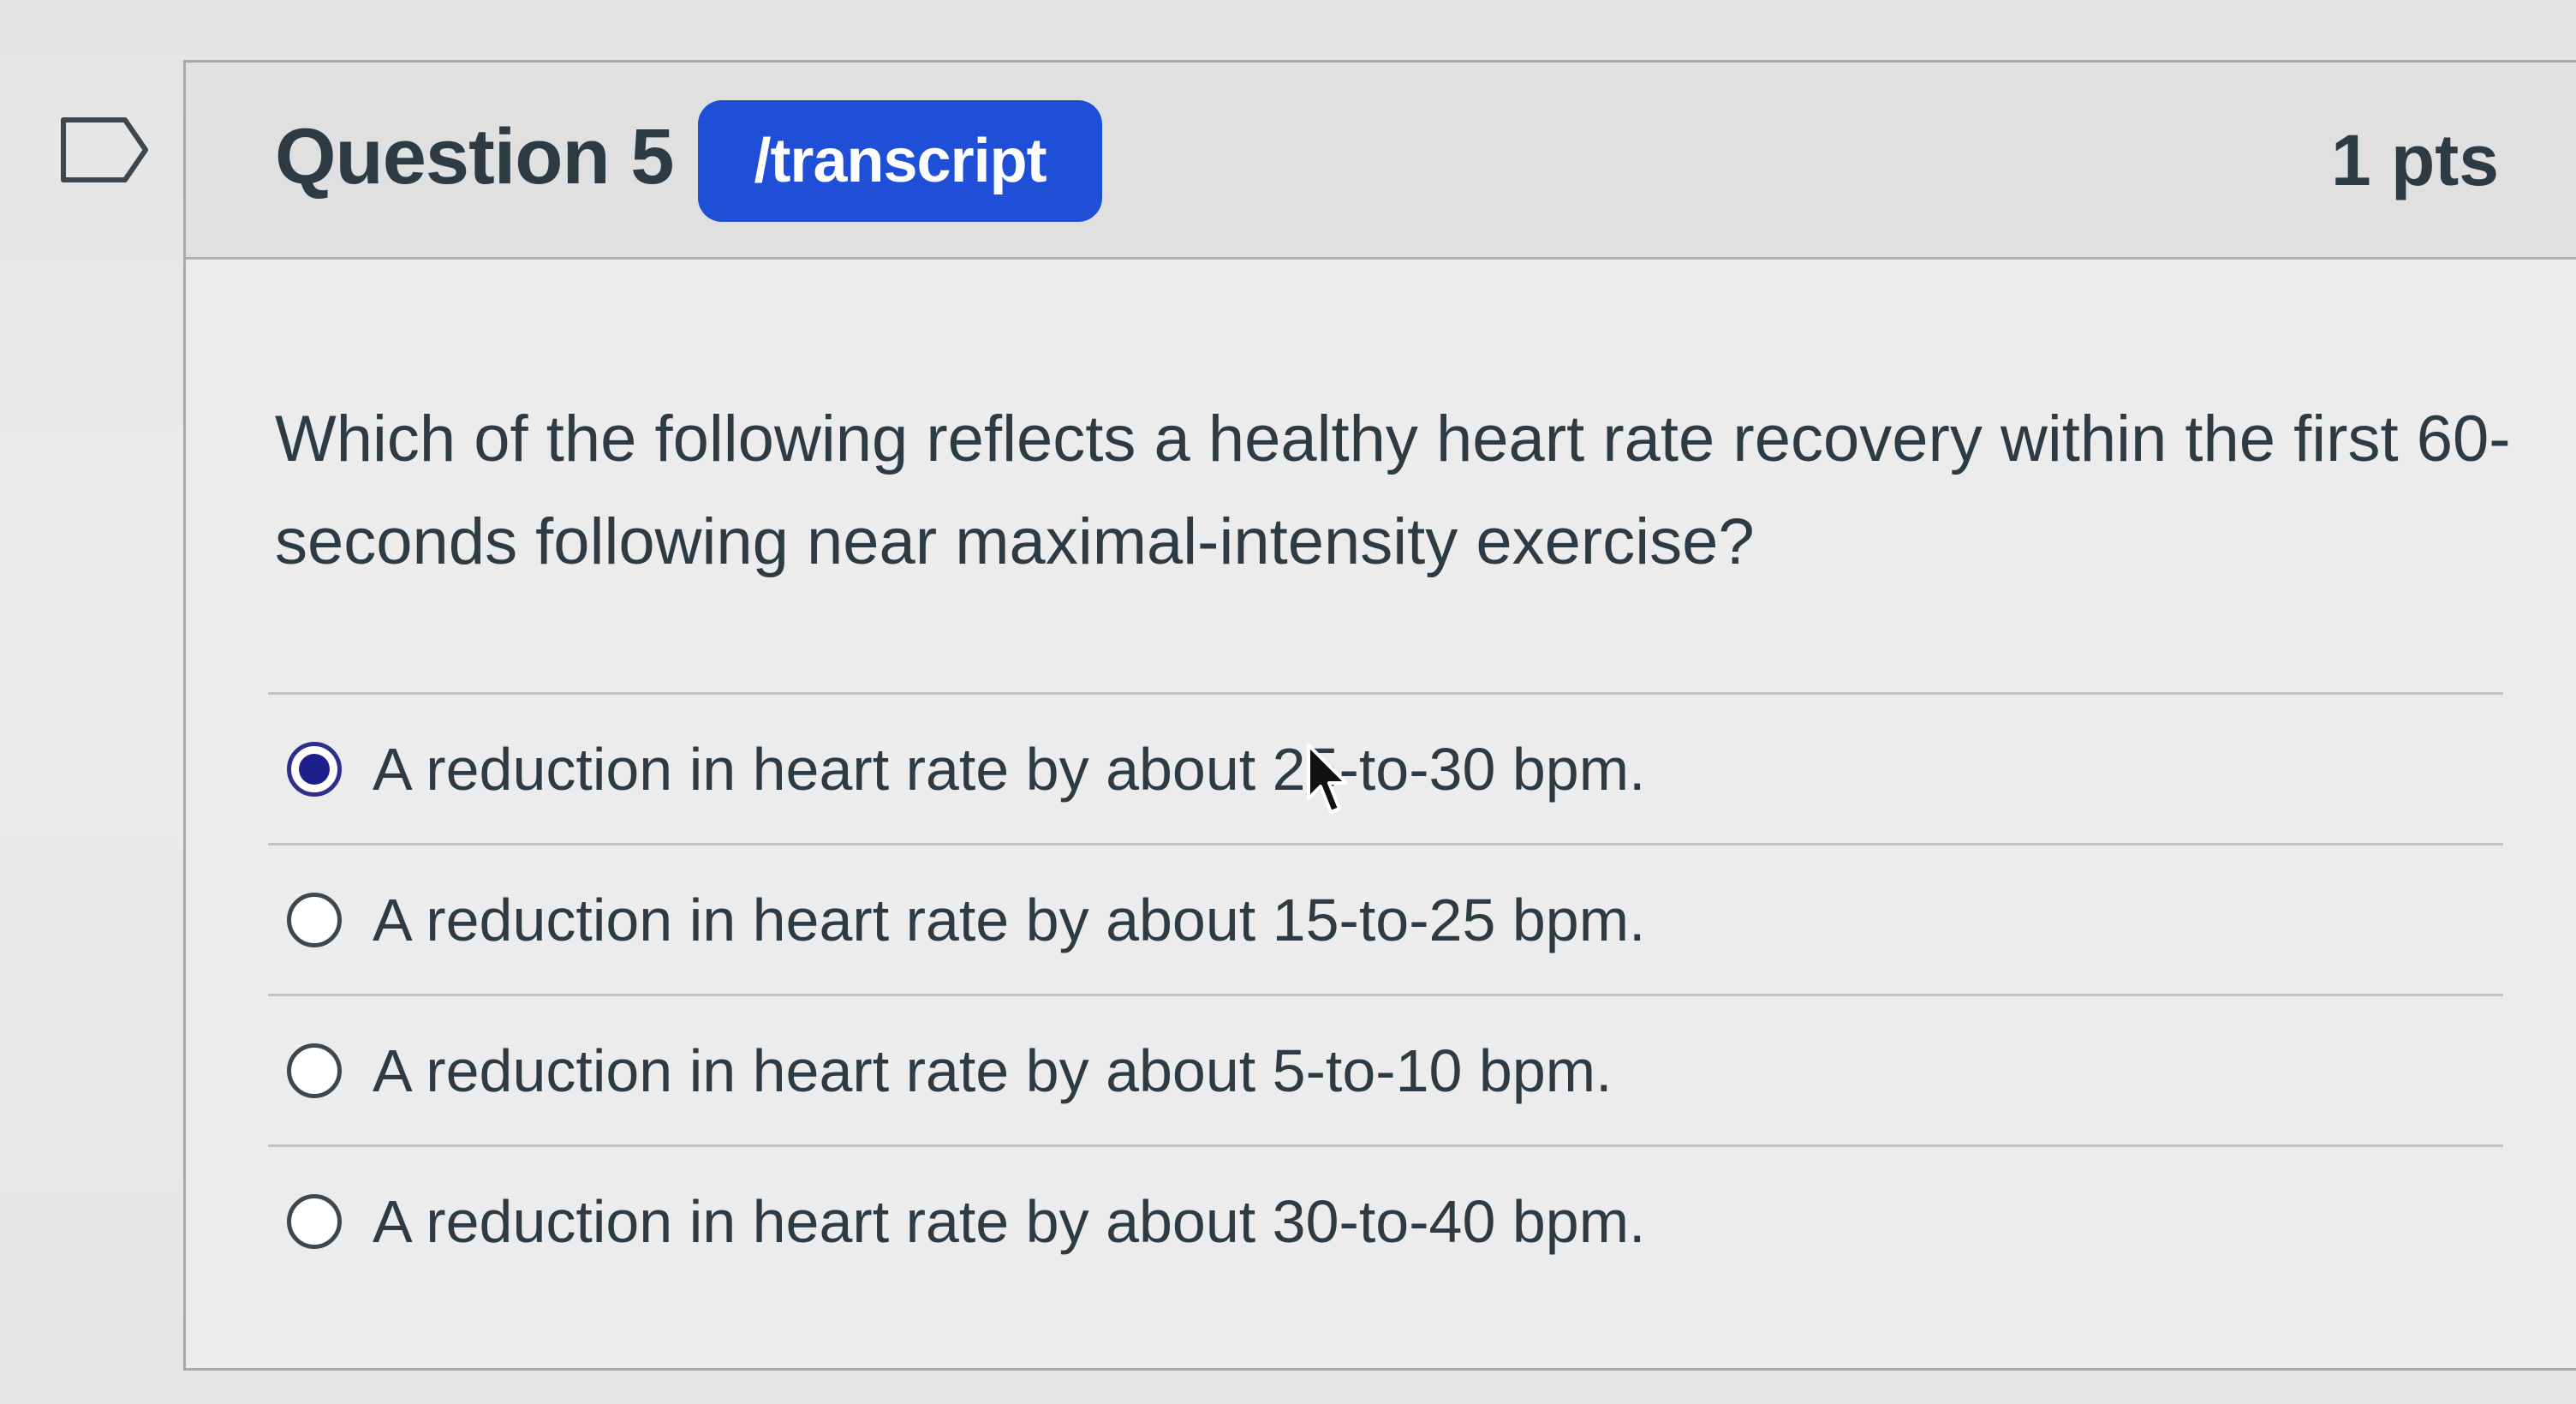  Describe the element at coordinates (1328, 779) in the screenshot. I see `mouse-pointer-icon` at that location.